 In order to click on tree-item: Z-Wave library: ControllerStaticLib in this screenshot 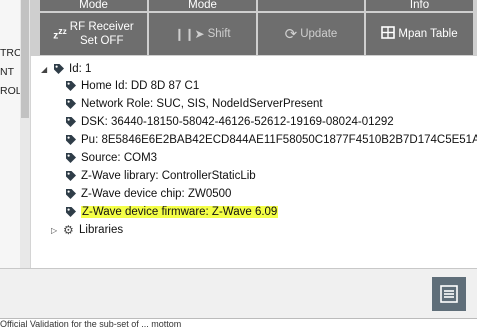, I will do `click(160, 176)`.